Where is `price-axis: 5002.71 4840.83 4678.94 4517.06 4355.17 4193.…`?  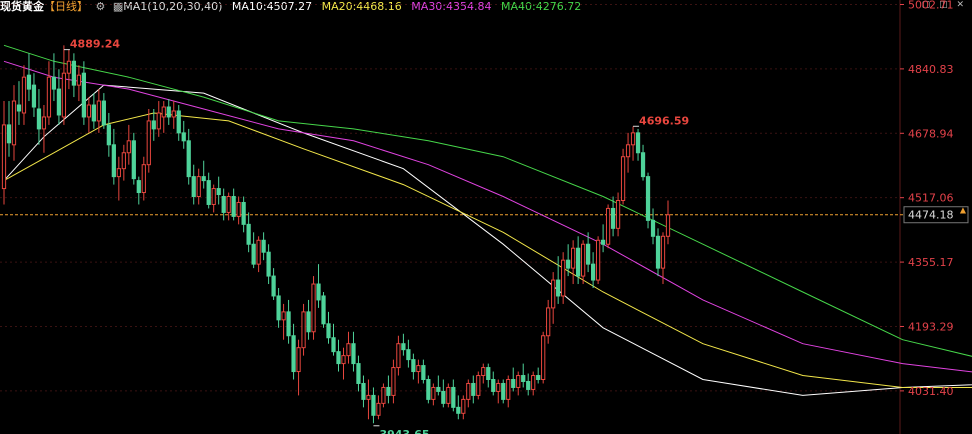
price-axis: 5002.71 4840.83 4678.94 4517.06 4355.17 4193.… is located at coordinates (934, 199).